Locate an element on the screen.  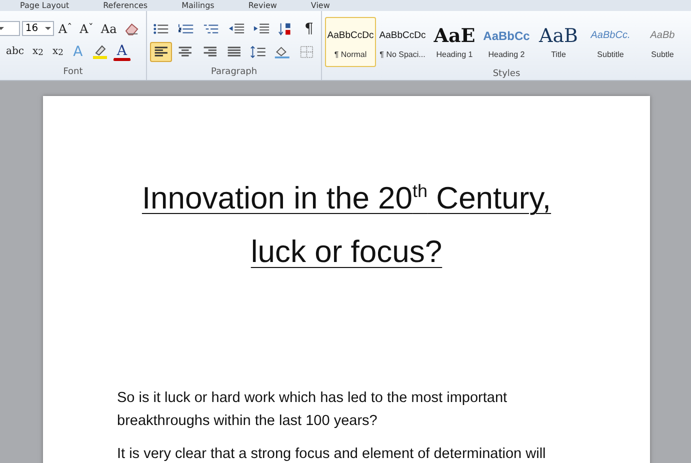
line-spacing-icon is located at coordinates (258, 51).